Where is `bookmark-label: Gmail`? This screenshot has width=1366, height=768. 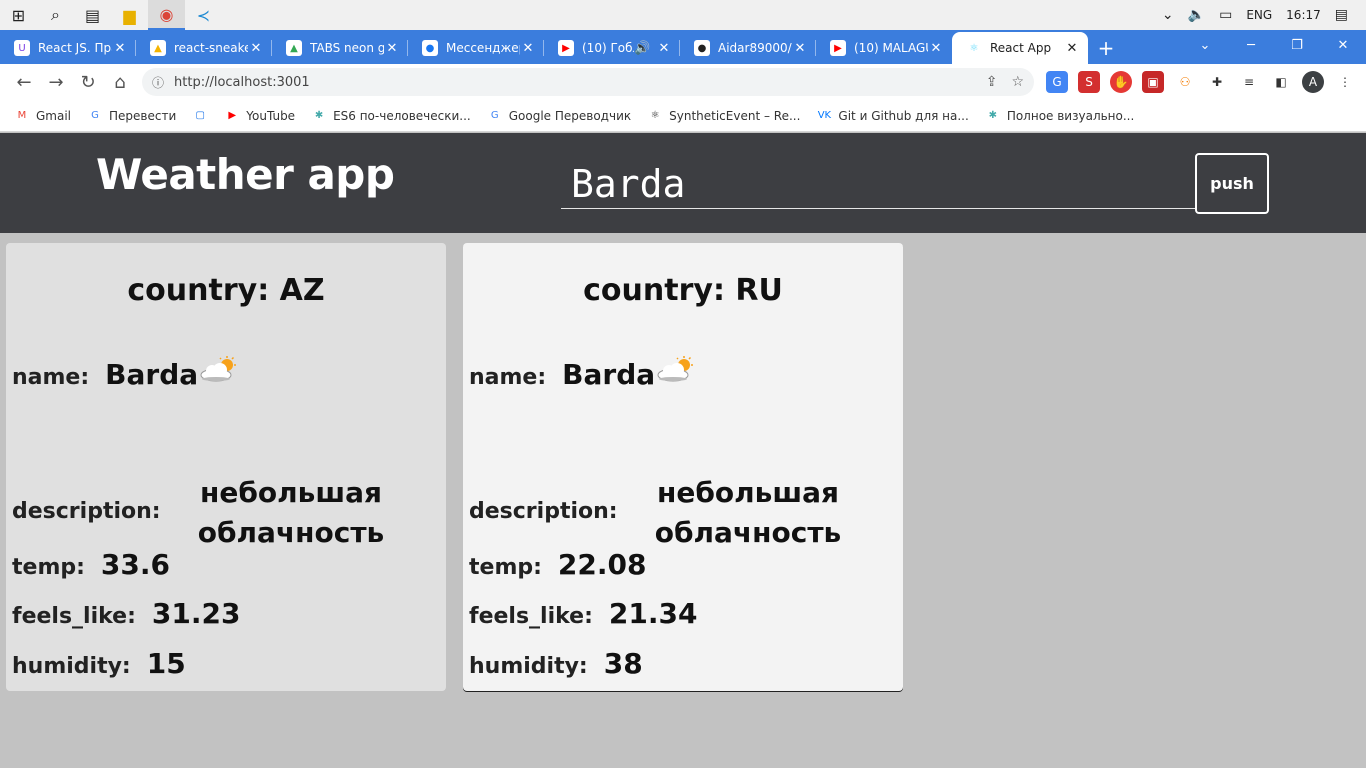
bookmark-label: Gmail is located at coordinates (54, 115).